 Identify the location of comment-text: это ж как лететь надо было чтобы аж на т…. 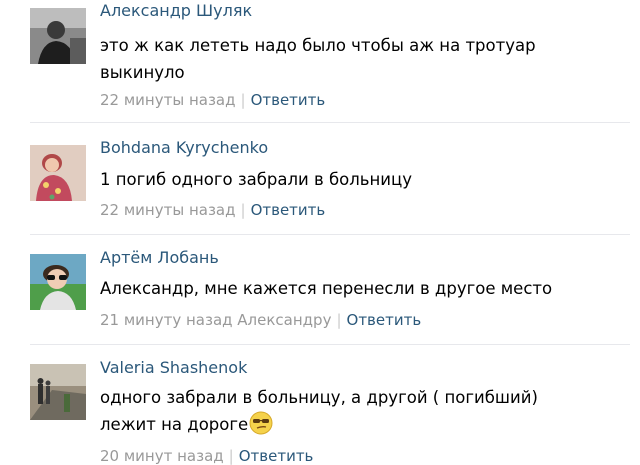
(318, 59).